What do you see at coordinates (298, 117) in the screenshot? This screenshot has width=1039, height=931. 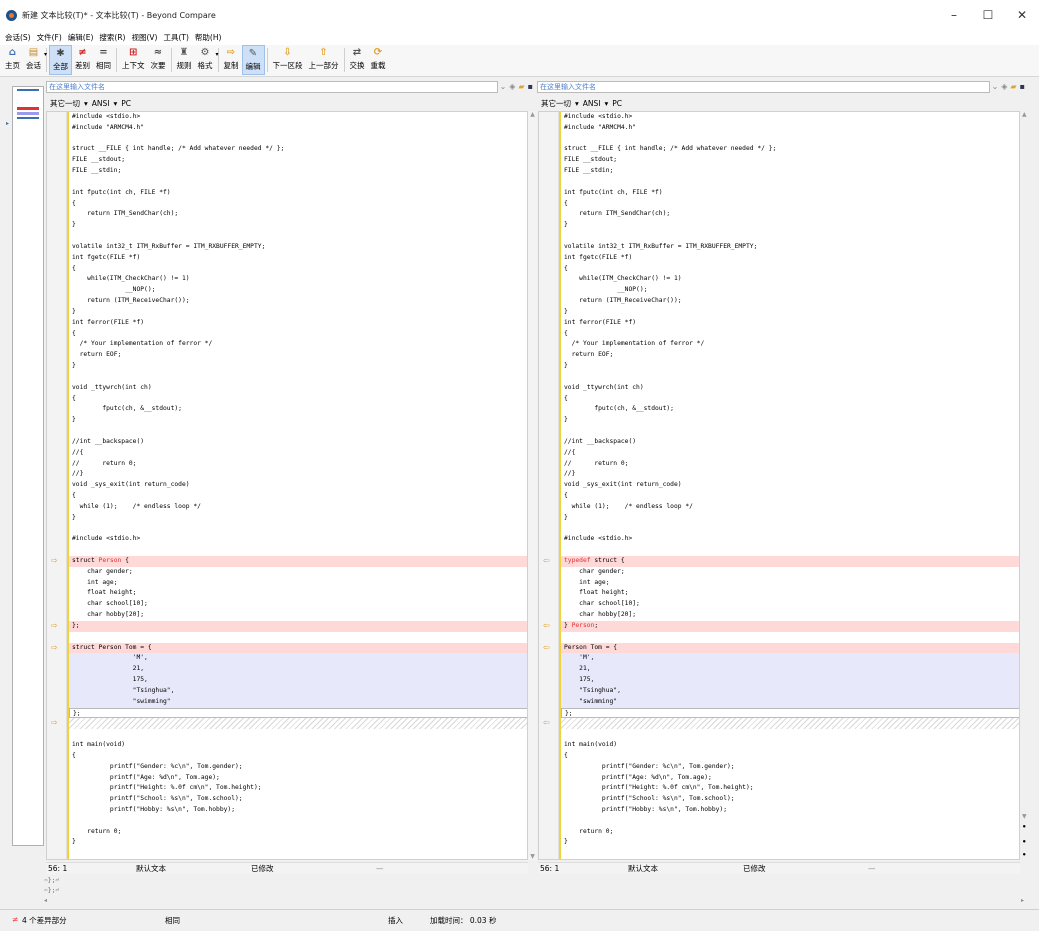 I see `left-code-line: #include <stdio.h>` at bounding box center [298, 117].